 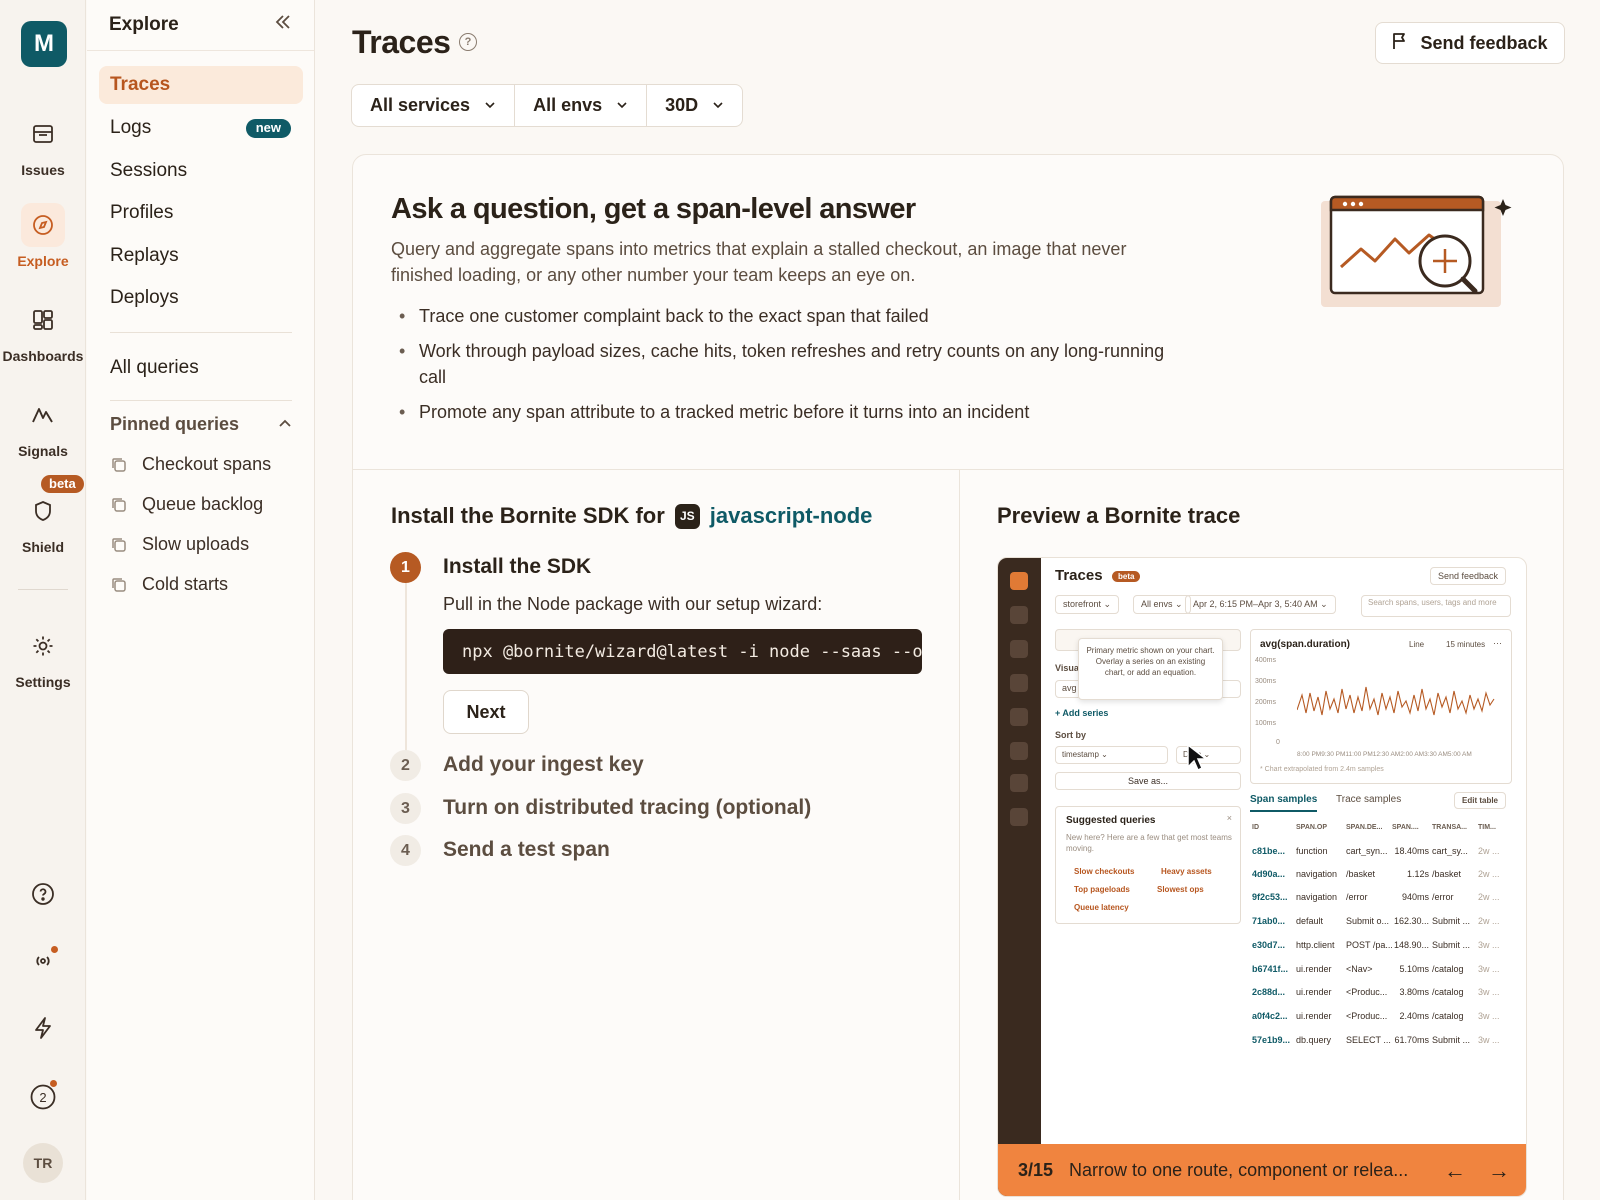 What do you see at coordinates (144, 255) in the screenshot?
I see `nav-item-label: Replays` at bounding box center [144, 255].